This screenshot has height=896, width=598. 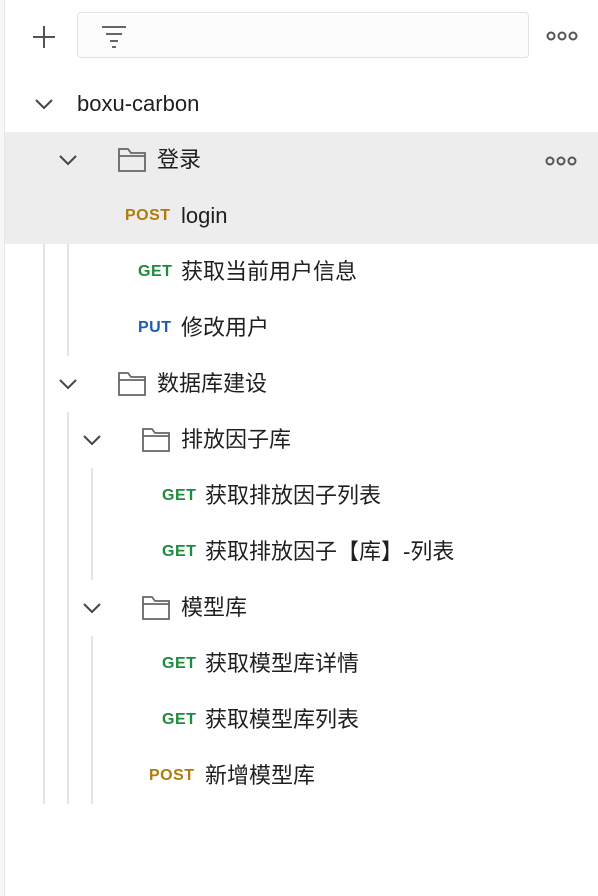 What do you see at coordinates (301, 104) in the screenshot?
I see `project-row: boxu-carbon` at bounding box center [301, 104].